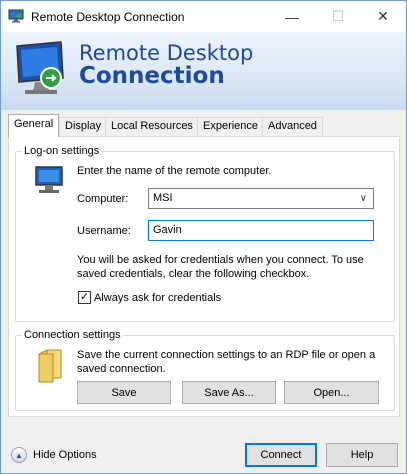 The height and width of the screenshot is (474, 407). Describe the element at coordinates (104, 231) in the screenshot. I see `username-label: Username:` at that location.